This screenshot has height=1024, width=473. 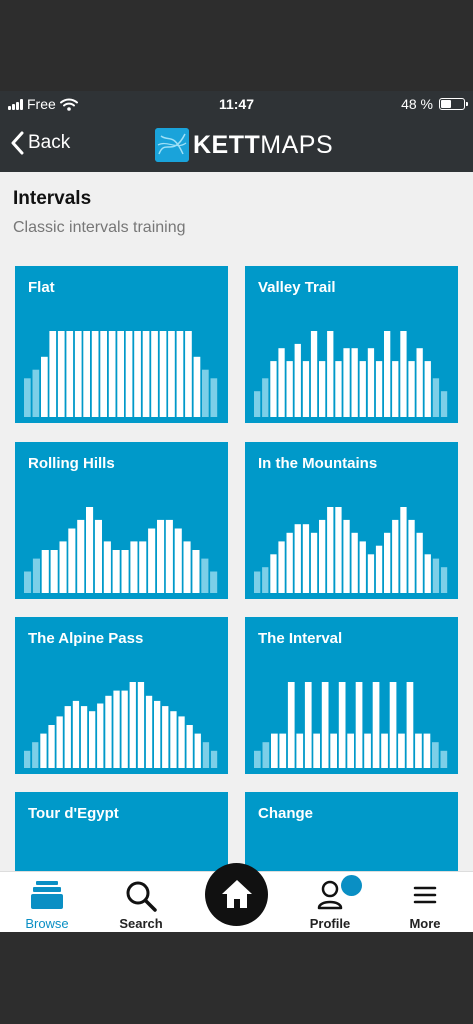 What do you see at coordinates (141, 896) in the screenshot?
I see `search-icon` at bounding box center [141, 896].